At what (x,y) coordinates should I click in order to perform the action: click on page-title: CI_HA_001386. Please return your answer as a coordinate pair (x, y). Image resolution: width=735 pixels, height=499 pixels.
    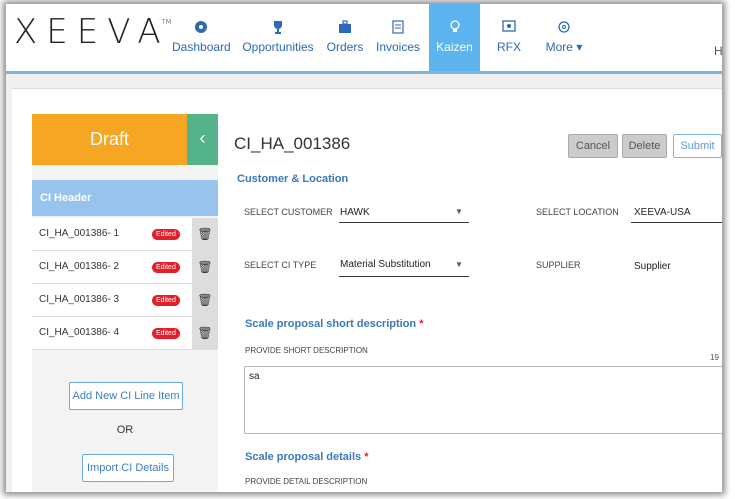
    Looking at the image, I should click on (292, 143).